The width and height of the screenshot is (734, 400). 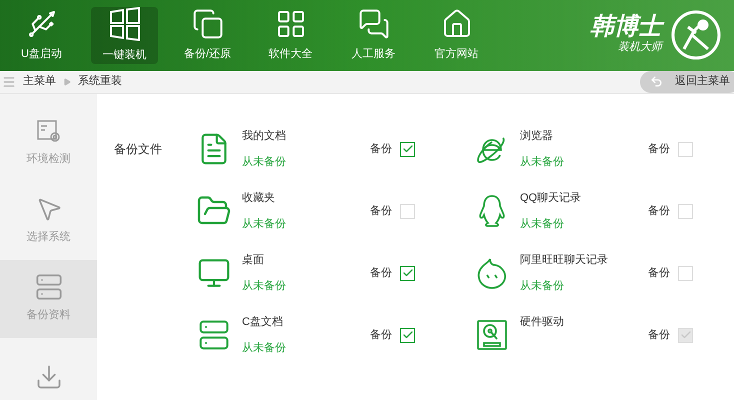 What do you see at coordinates (696, 35) in the screenshot?
I see `logo-icon` at bounding box center [696, 35].